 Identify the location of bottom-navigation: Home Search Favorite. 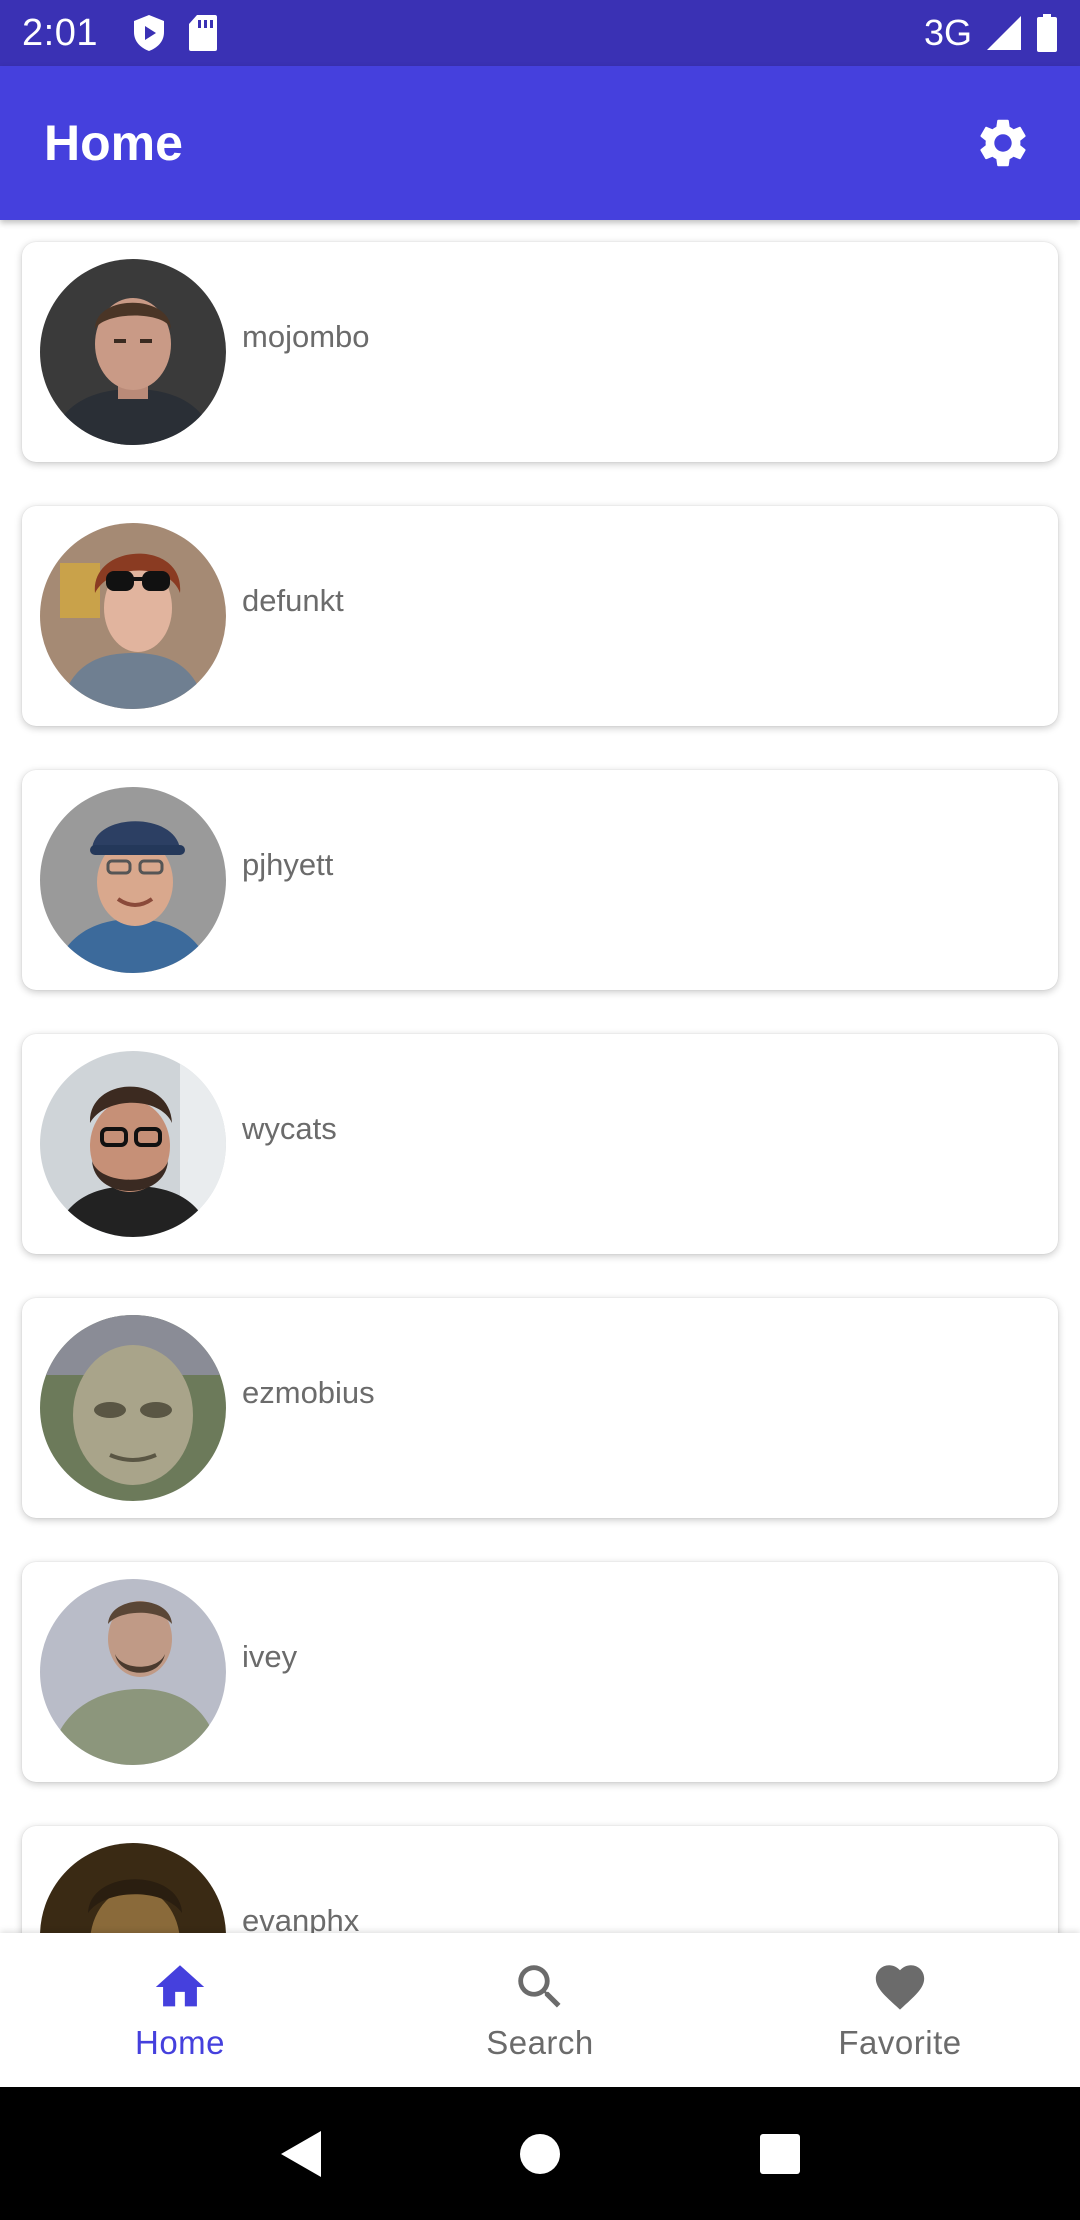
(540, 2010).